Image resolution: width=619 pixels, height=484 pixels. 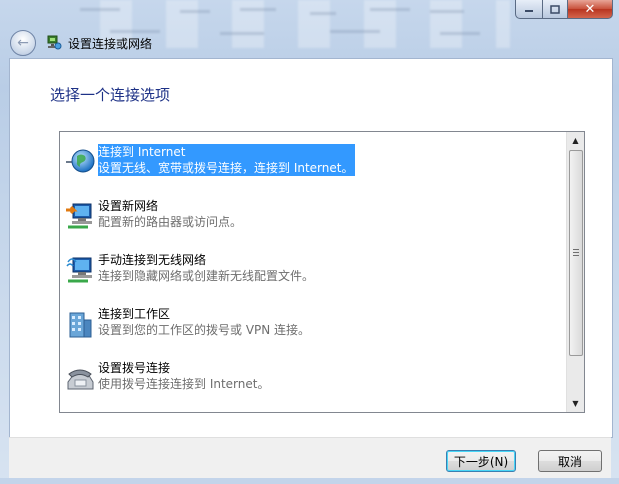 I want to click on window-bottom-border, so click(x=309, y=481).